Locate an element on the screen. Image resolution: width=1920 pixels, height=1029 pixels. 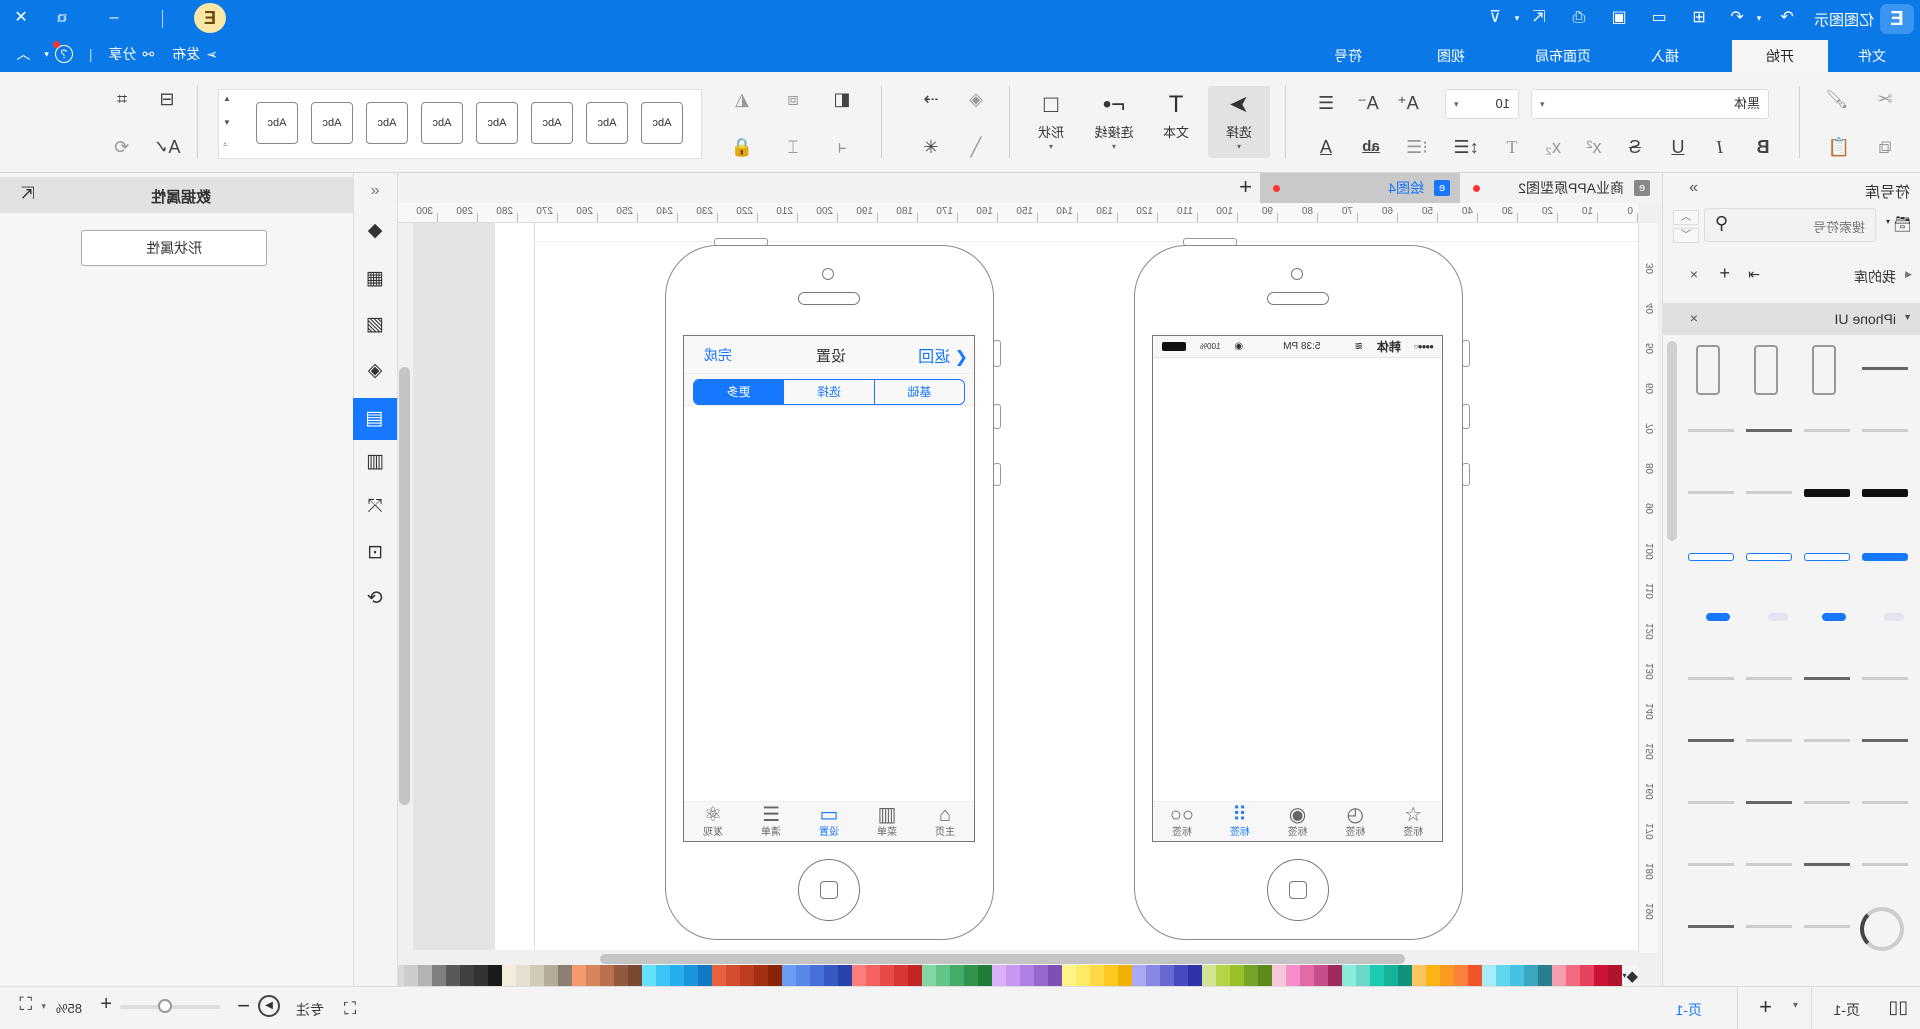
gallery-down-icon: ▼ is located at coordinates (227, 122).